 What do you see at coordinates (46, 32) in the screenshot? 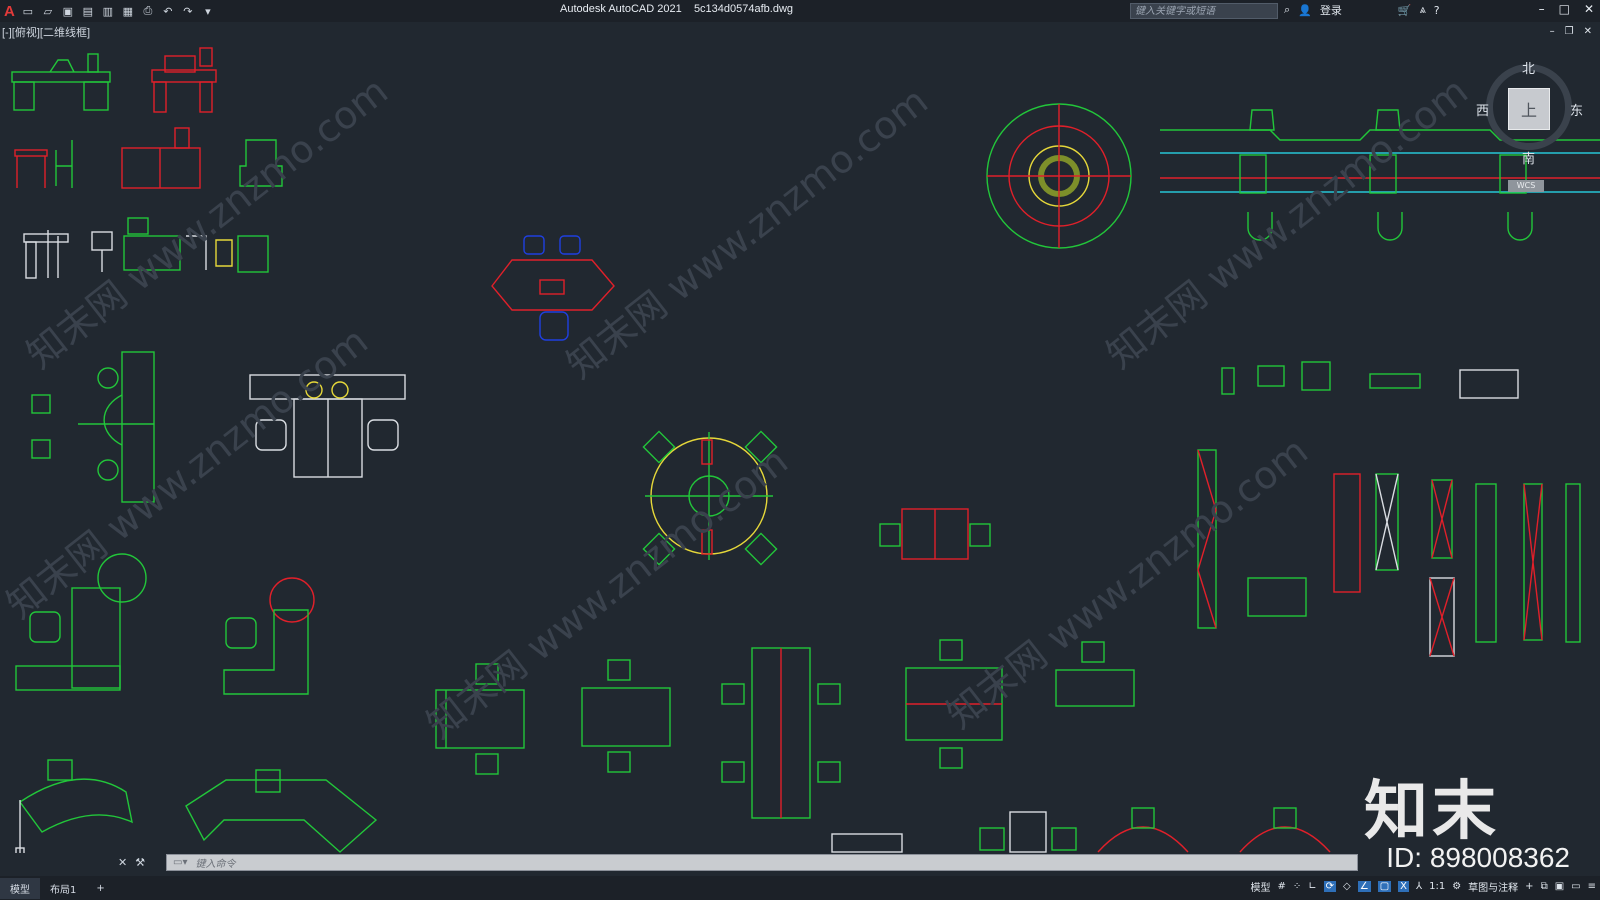
I see `viewport-label: [-][俯视][二维线框]` at bounding box center [46, 32].